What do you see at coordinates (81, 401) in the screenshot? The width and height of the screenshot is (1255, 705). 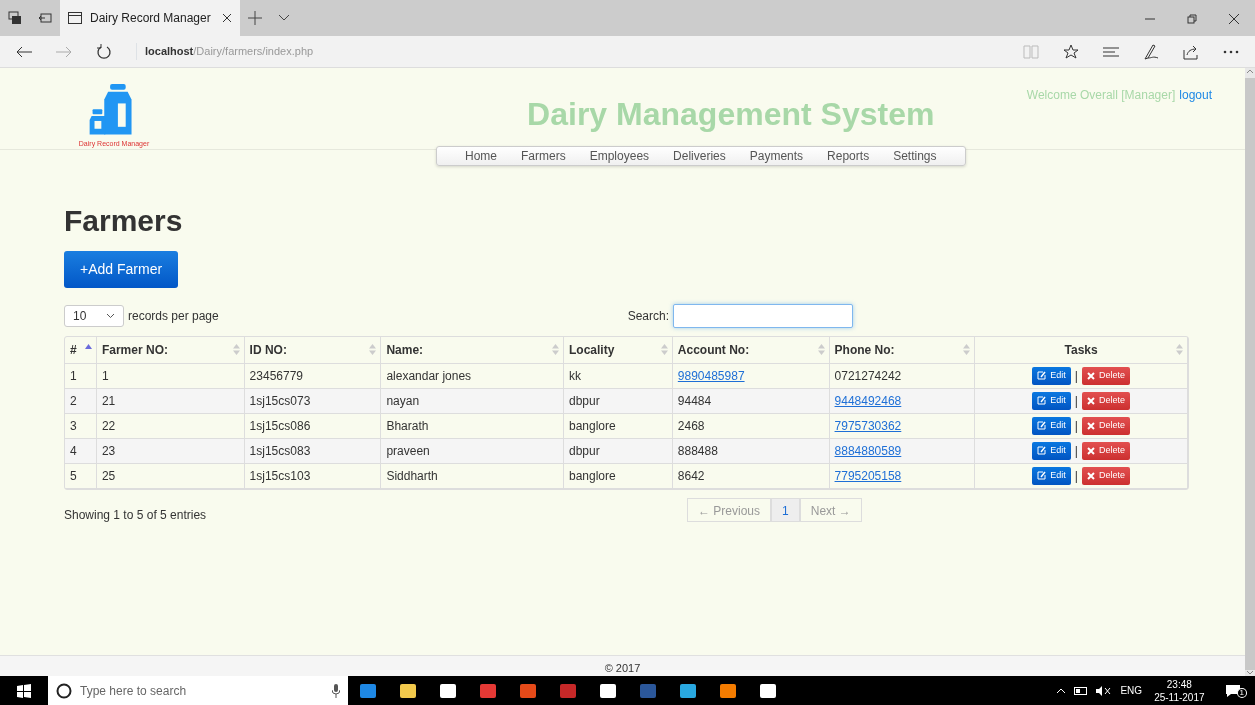 I see `table-cell: 2` at bounding box center [81, 401].